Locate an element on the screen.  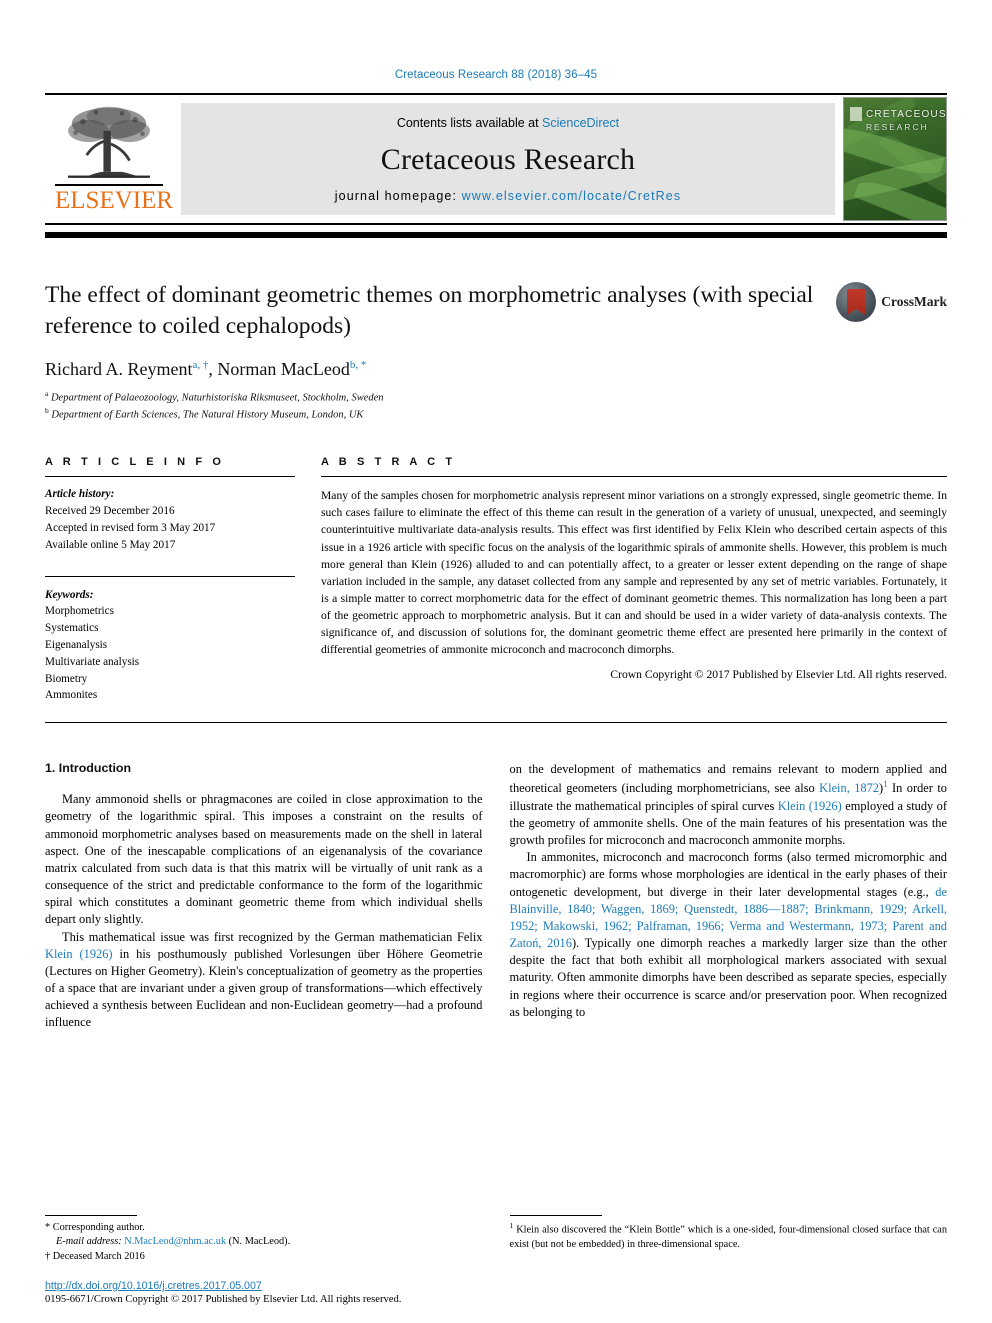
keyword-item: Systematics is located at coordinates (72, 628).